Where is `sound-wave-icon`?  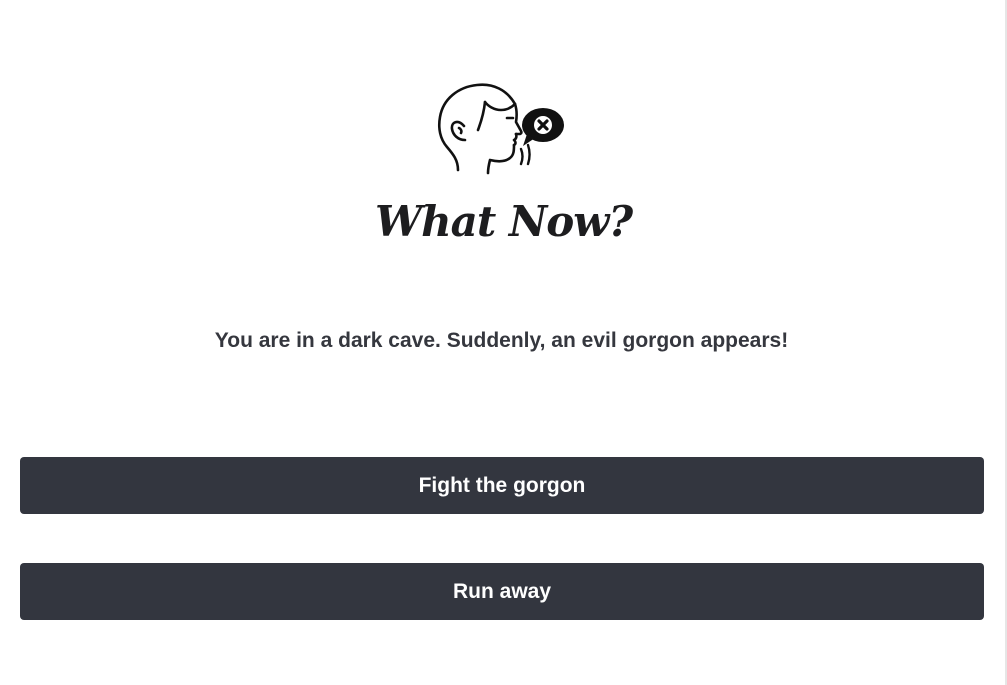 sound-wave-icon is located at coordinates (521, 156).